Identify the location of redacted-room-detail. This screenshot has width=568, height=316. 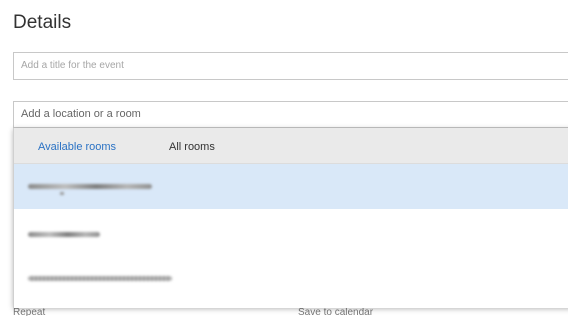
(62, 193).